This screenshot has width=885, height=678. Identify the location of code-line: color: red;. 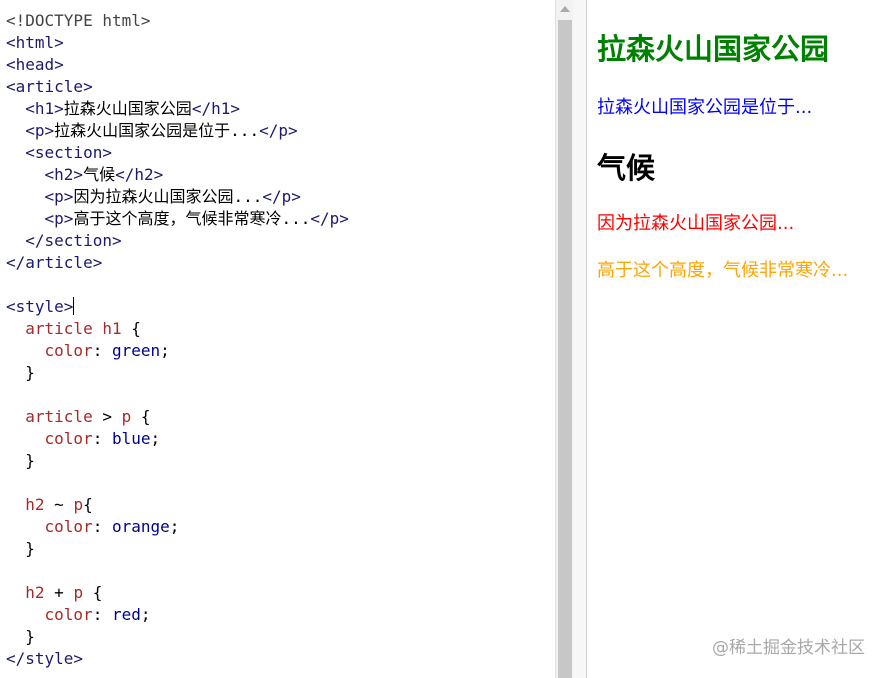
(177, 615).